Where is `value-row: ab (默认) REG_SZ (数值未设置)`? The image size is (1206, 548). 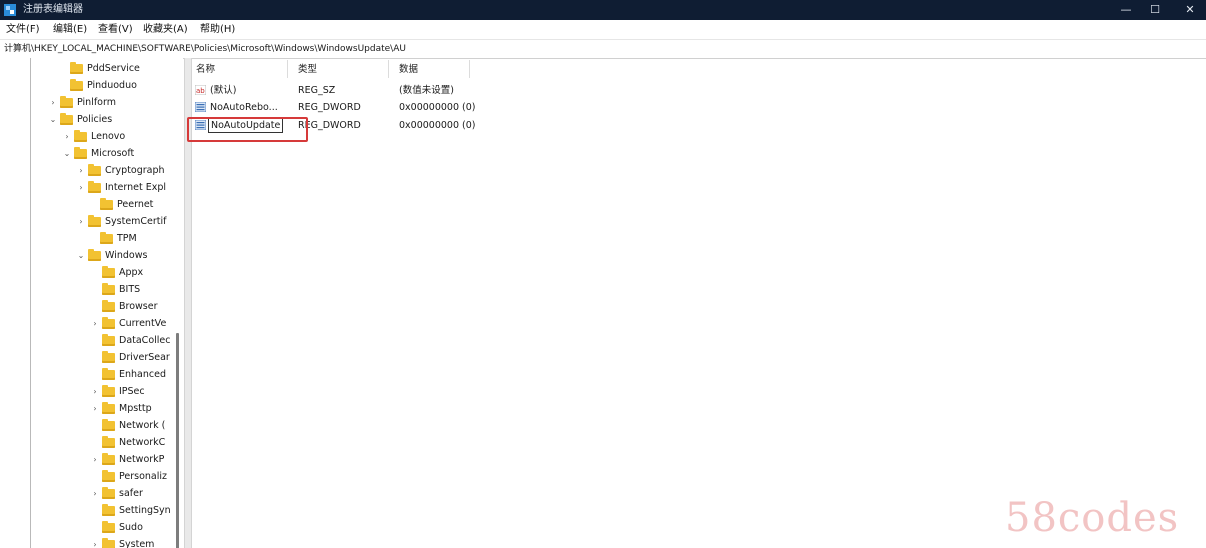
value-row: ab (默认) REG_SZ (数值未设置) is located at coordinates (336, 90).